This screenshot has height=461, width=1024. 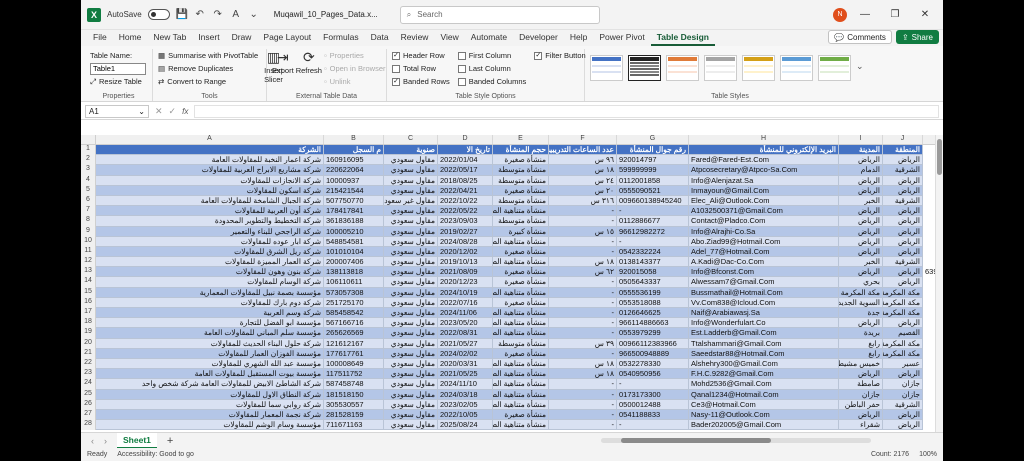 What do you see at coordinates (583, 231) in the screenshot?
I see `table-cell: ١٥ س` at bounding box center [583, 231].